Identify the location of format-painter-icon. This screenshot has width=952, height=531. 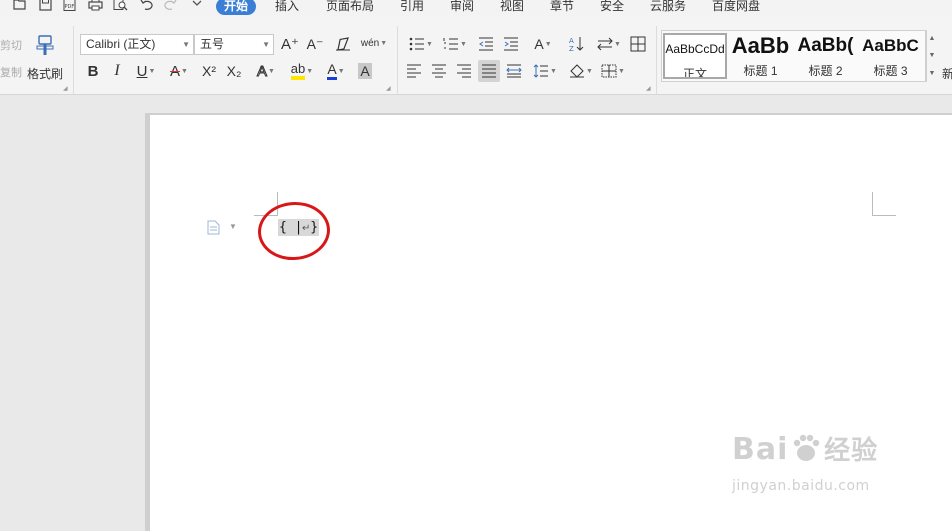
(45, 47).